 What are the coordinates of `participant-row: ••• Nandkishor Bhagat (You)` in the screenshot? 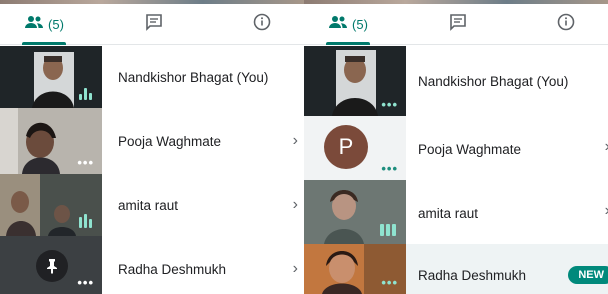 It's located at (456, 81).